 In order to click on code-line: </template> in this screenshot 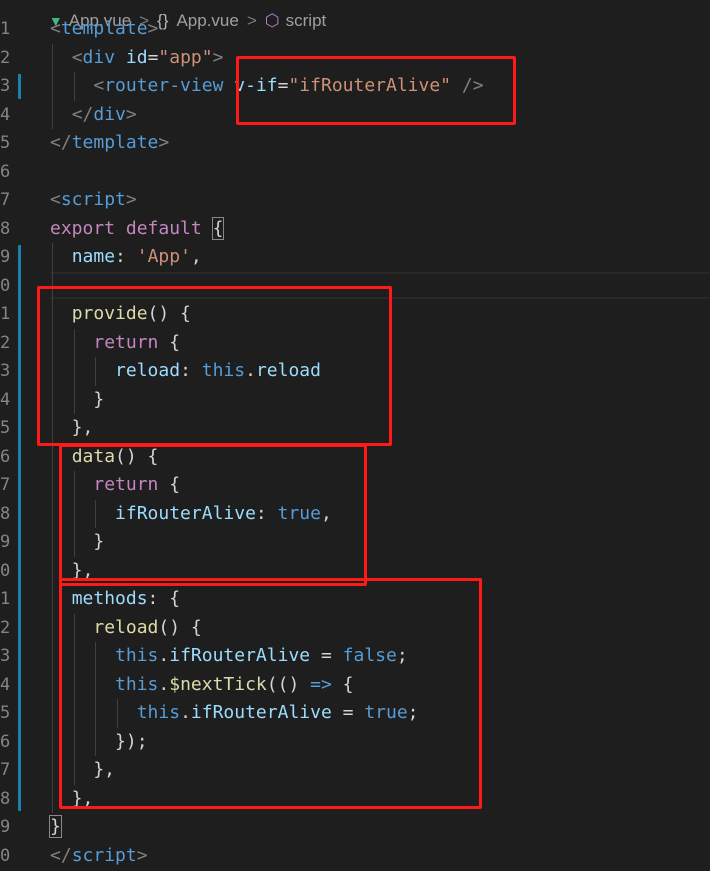, I will do `click(109, 143)`.